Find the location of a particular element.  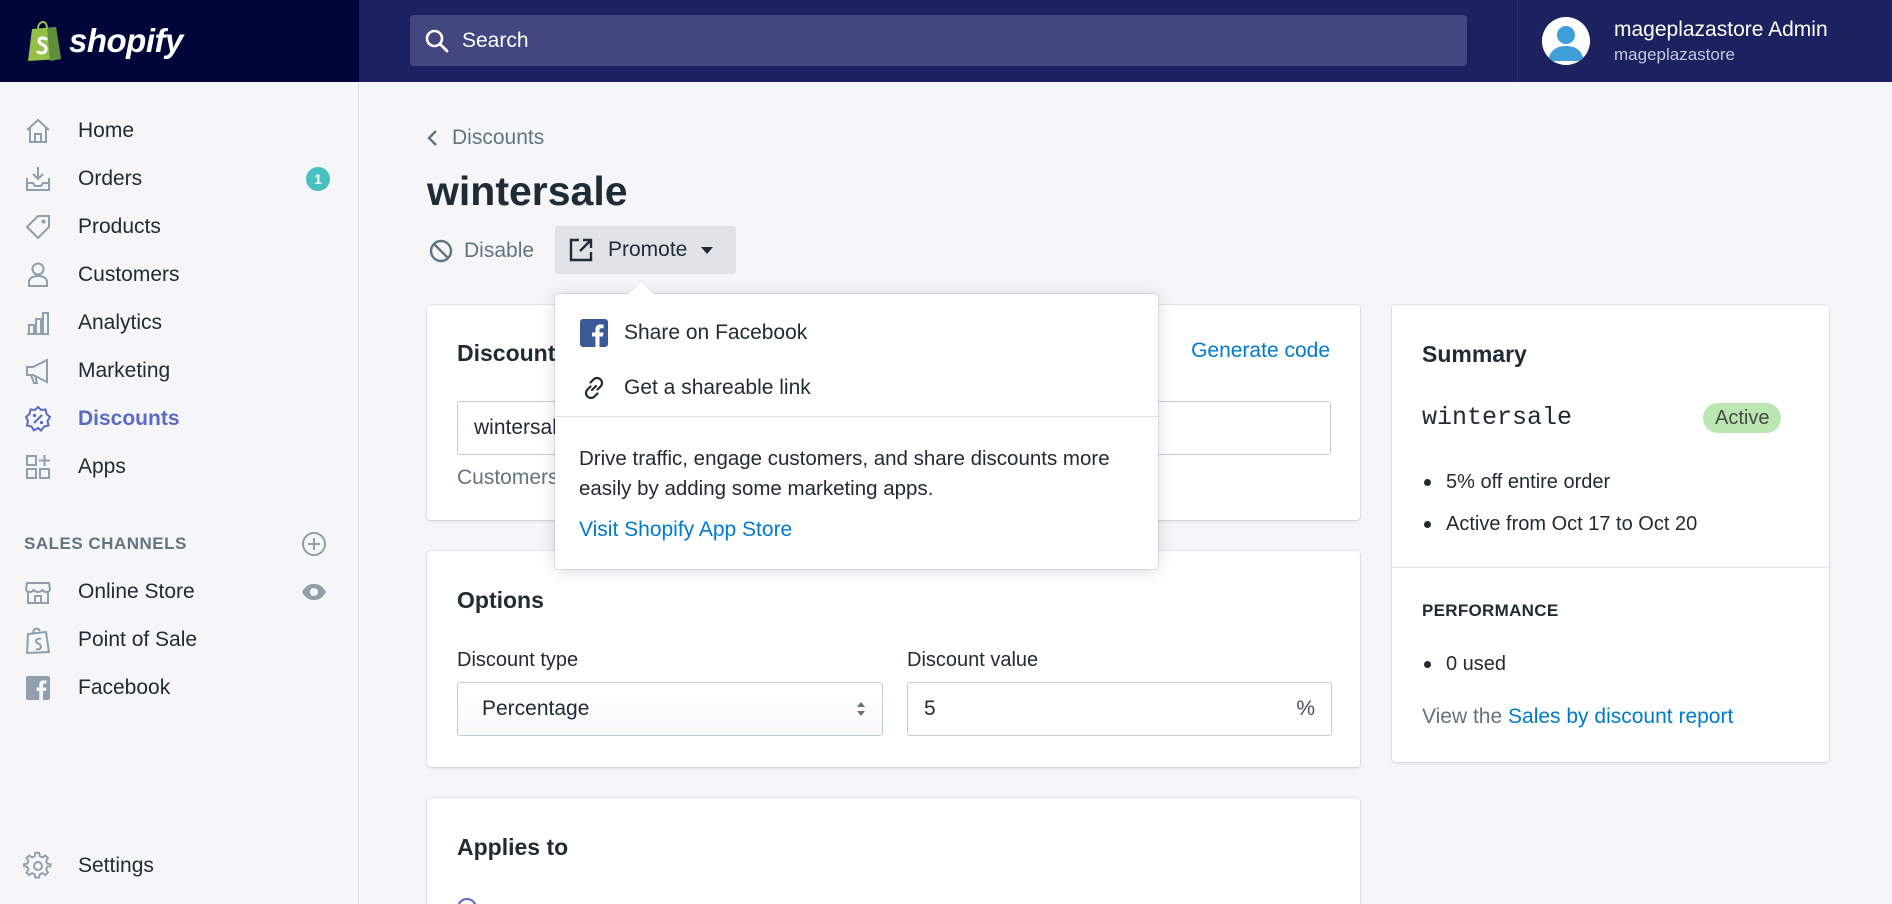

account-menu: mageplazastore Admin mageplazastore is located at coordinates (1704, 41).